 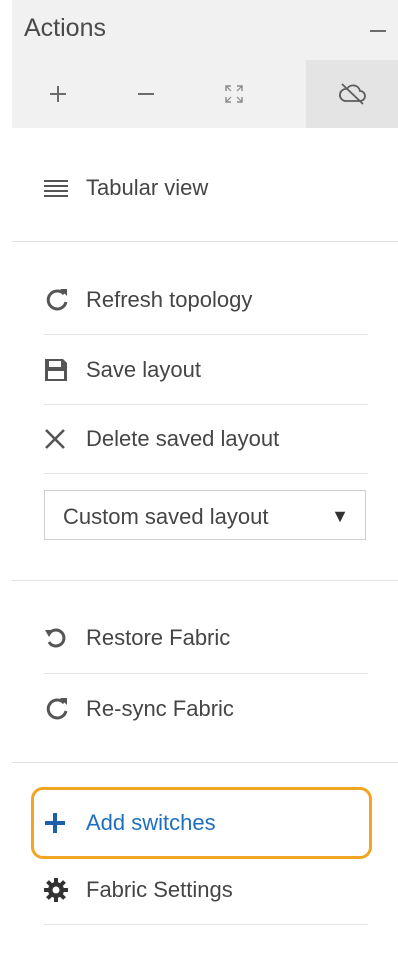 I want to click on refresh-topology-item: Refresh topology, so click(x=206, y=300).